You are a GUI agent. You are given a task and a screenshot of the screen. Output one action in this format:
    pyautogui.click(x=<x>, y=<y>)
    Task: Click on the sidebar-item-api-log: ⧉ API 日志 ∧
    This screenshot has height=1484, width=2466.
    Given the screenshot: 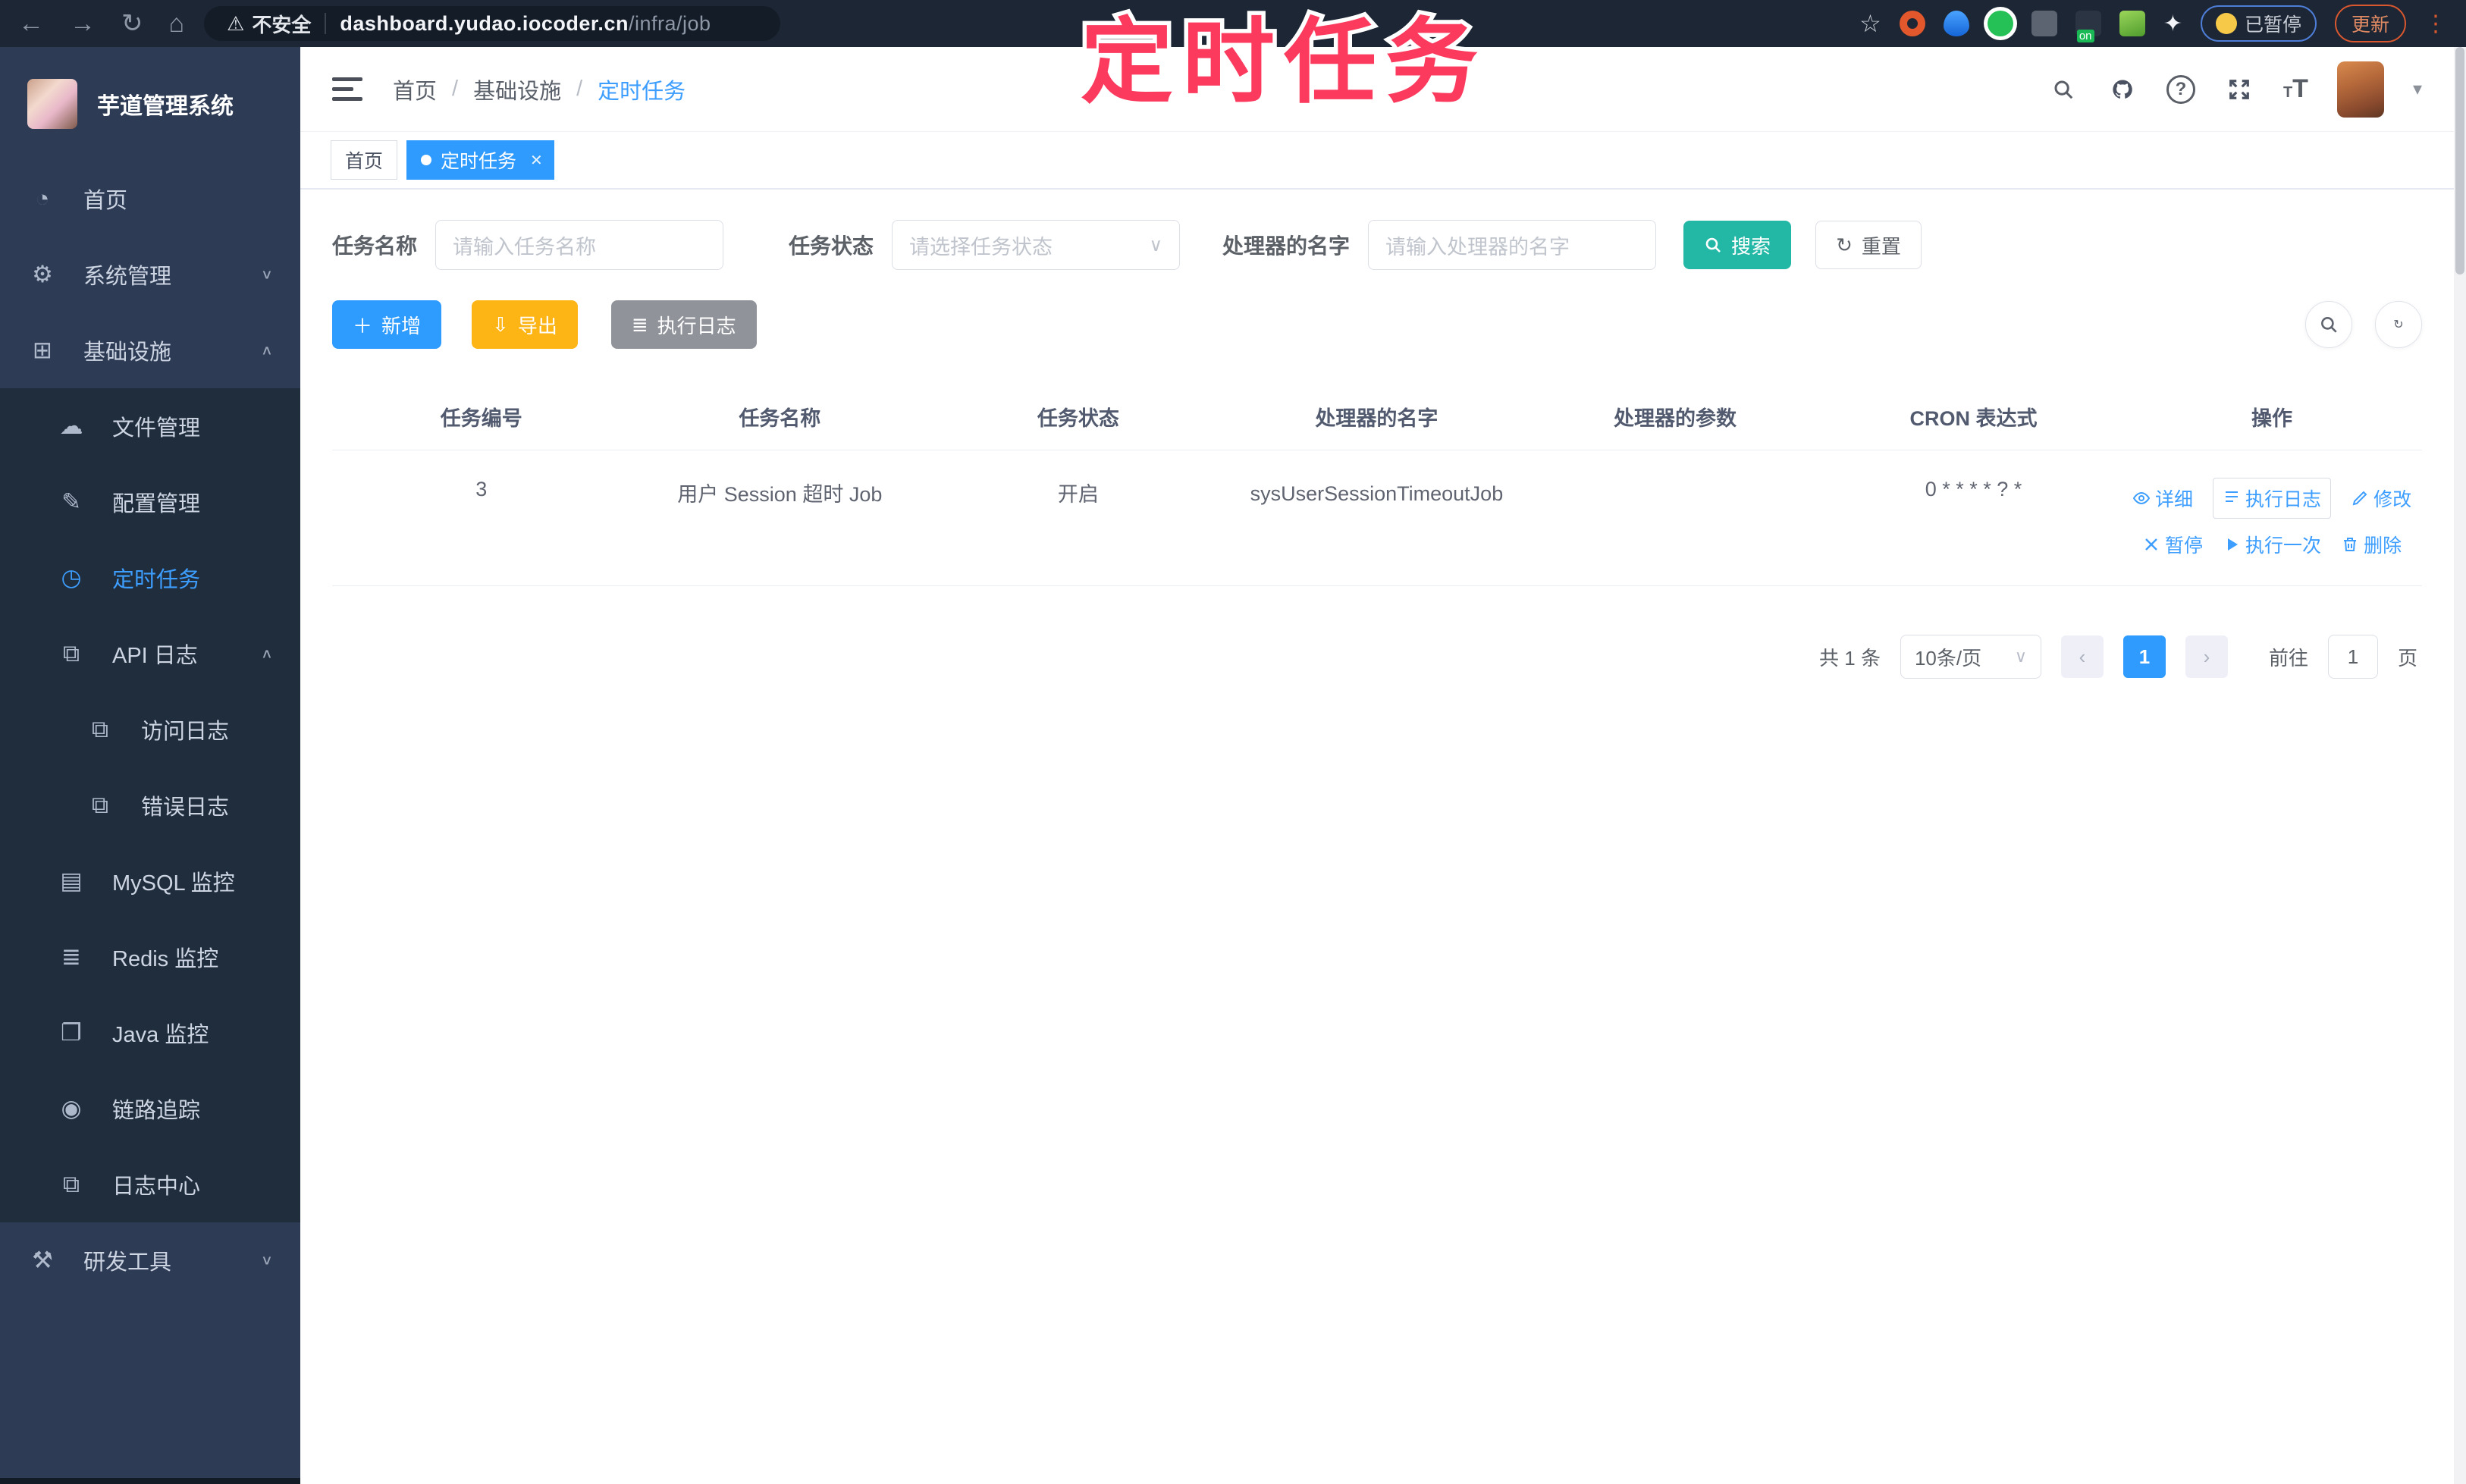 What is the action you would take?
    pyautogui.click(x=150, y=654)
    